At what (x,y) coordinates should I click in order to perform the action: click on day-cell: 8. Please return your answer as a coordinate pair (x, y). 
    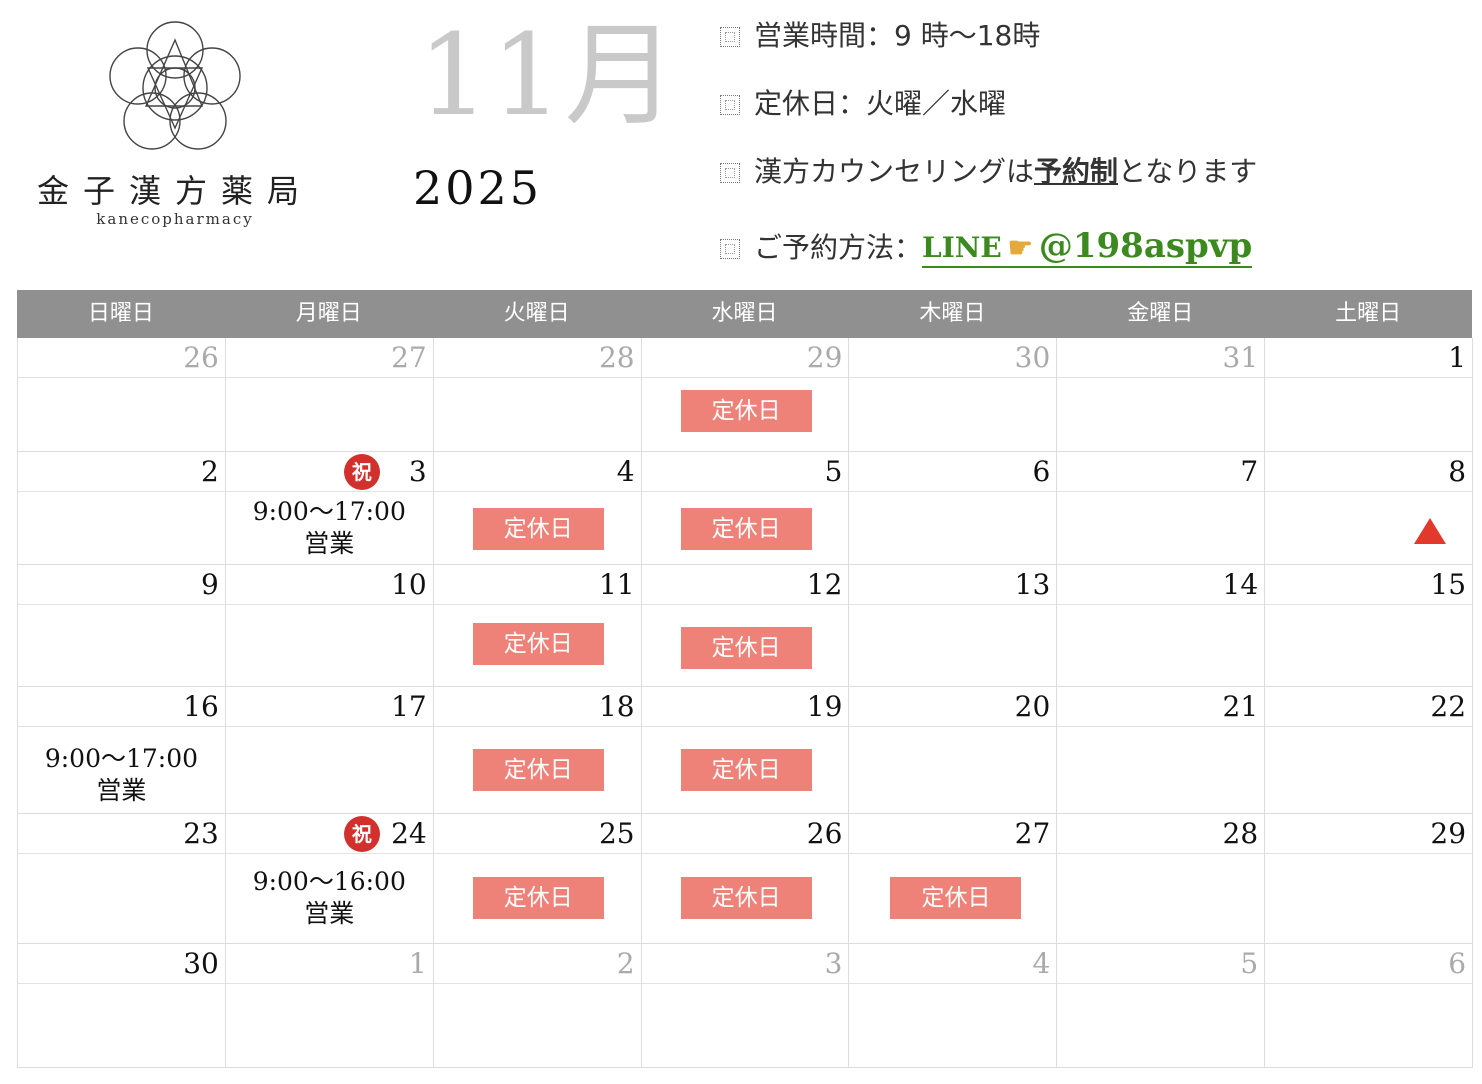
    Looking at the image, I should click on (1369, 508).